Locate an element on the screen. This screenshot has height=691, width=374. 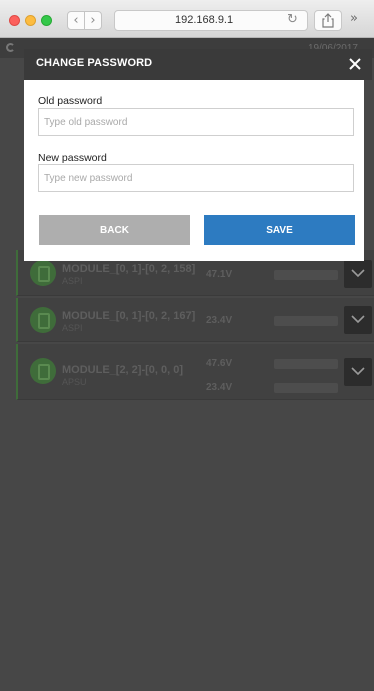
reload-icon: ↻ is located at coordinates (292, 19).